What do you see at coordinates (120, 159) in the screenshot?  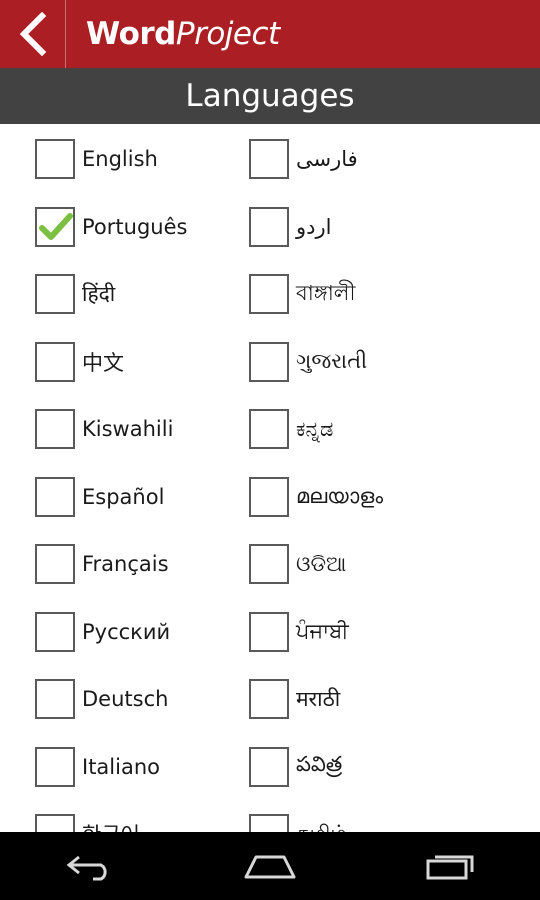 I see `language-label: English` at bounding box center [120, 159].